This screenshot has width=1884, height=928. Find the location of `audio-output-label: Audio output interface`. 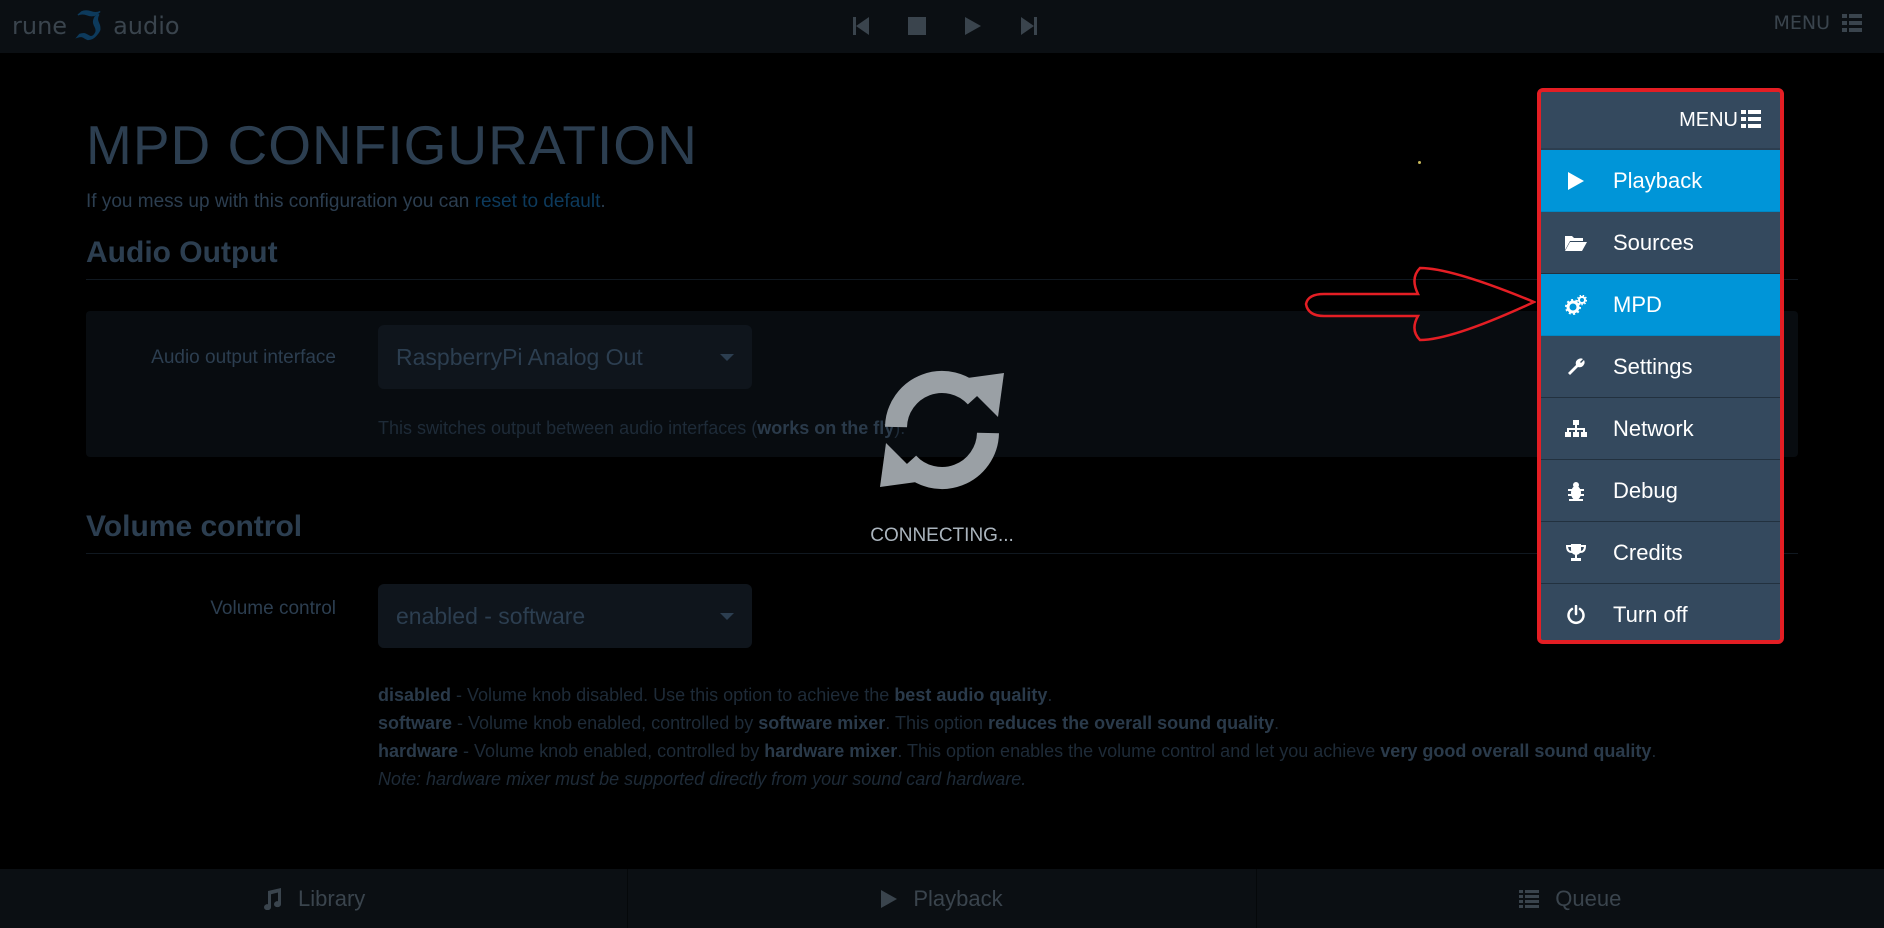

audio-output-label: Audio output interface is located at coordinates (243, 357).